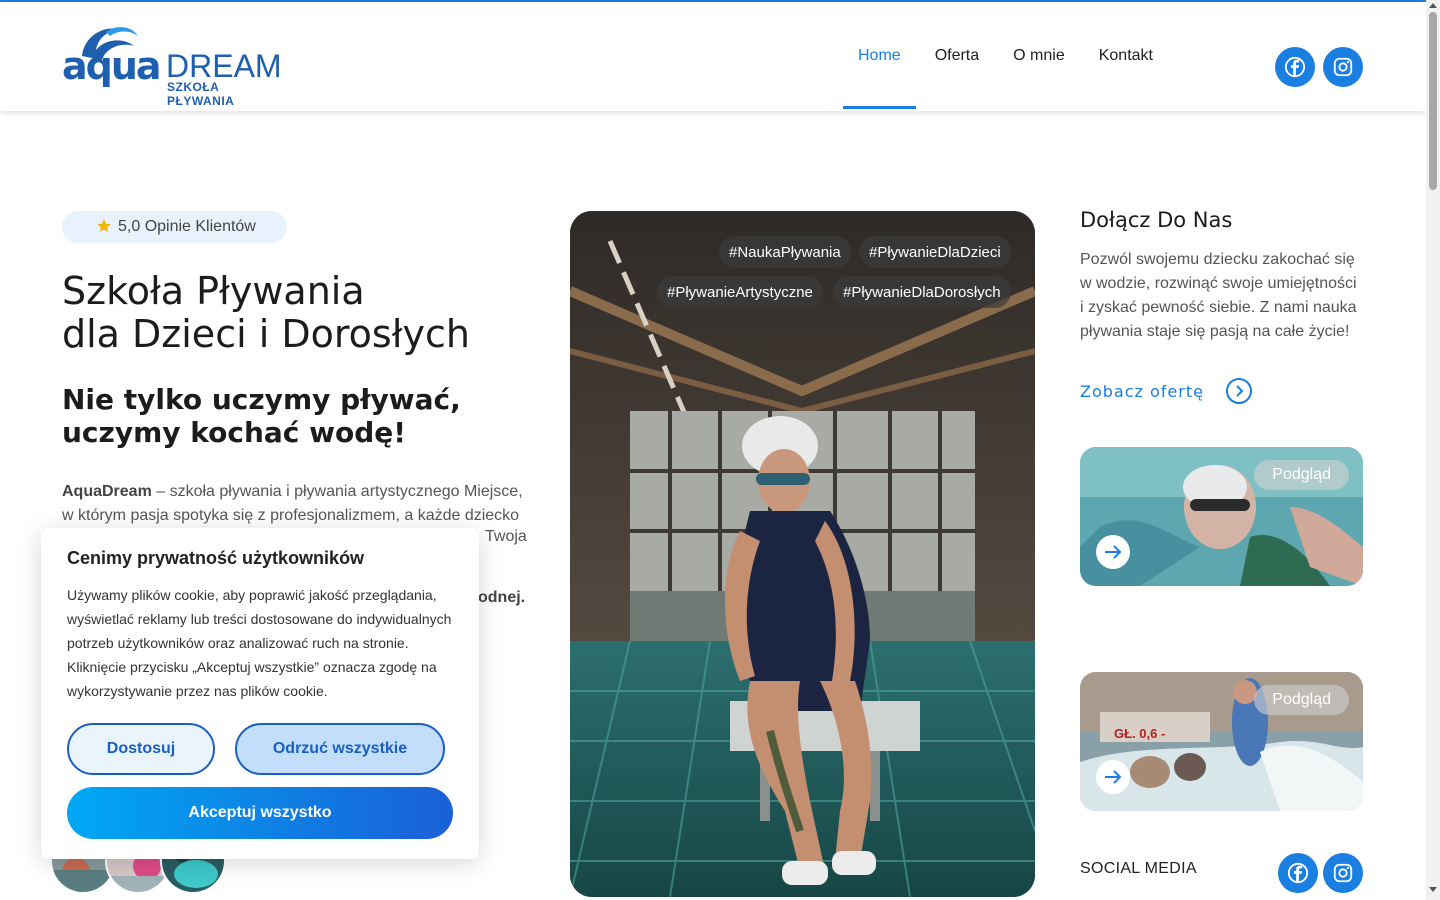  I want to click on see-offer-link: Zobacz ofertę, so click(1166, 391).